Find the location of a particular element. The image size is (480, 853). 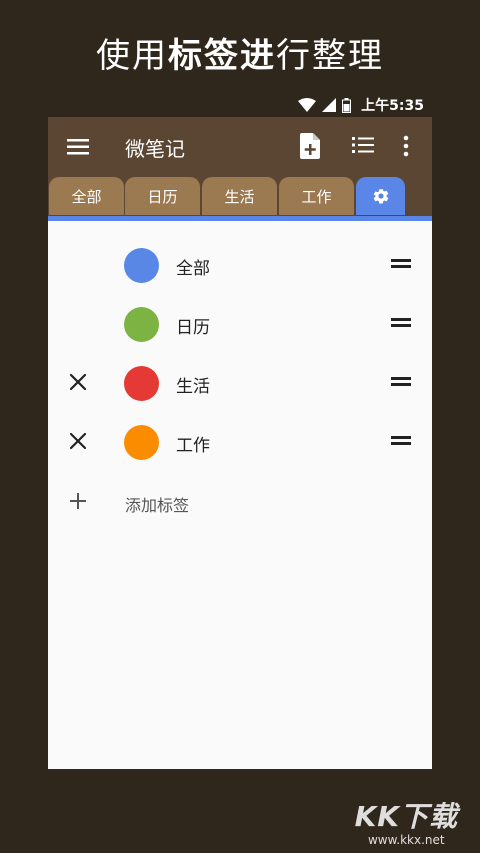

watermark-title: KK下载 is located at coordinates (406, 816).